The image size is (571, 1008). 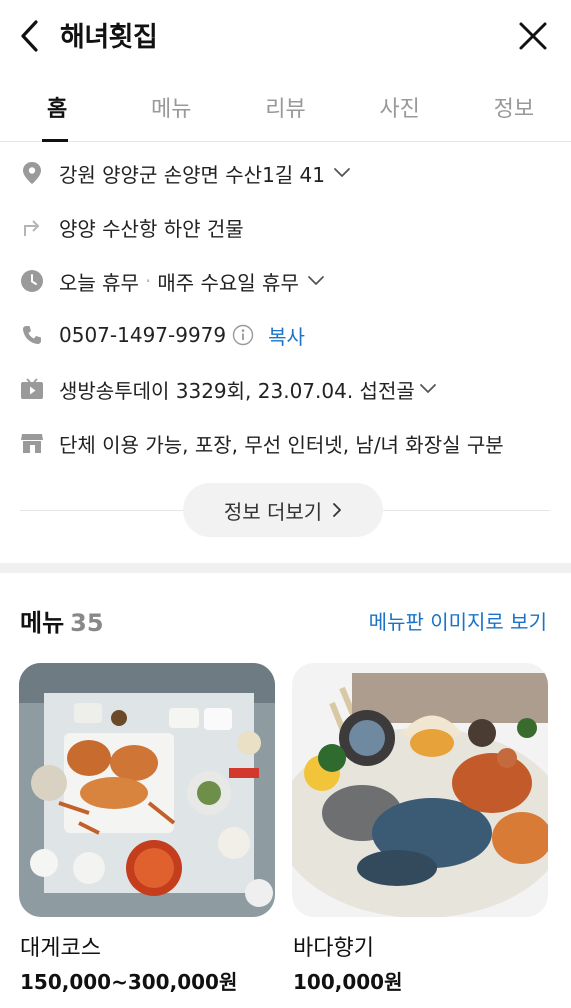 I want to click on phone-row: 0507-1497-9979 복사, so click(x=285, y=335).